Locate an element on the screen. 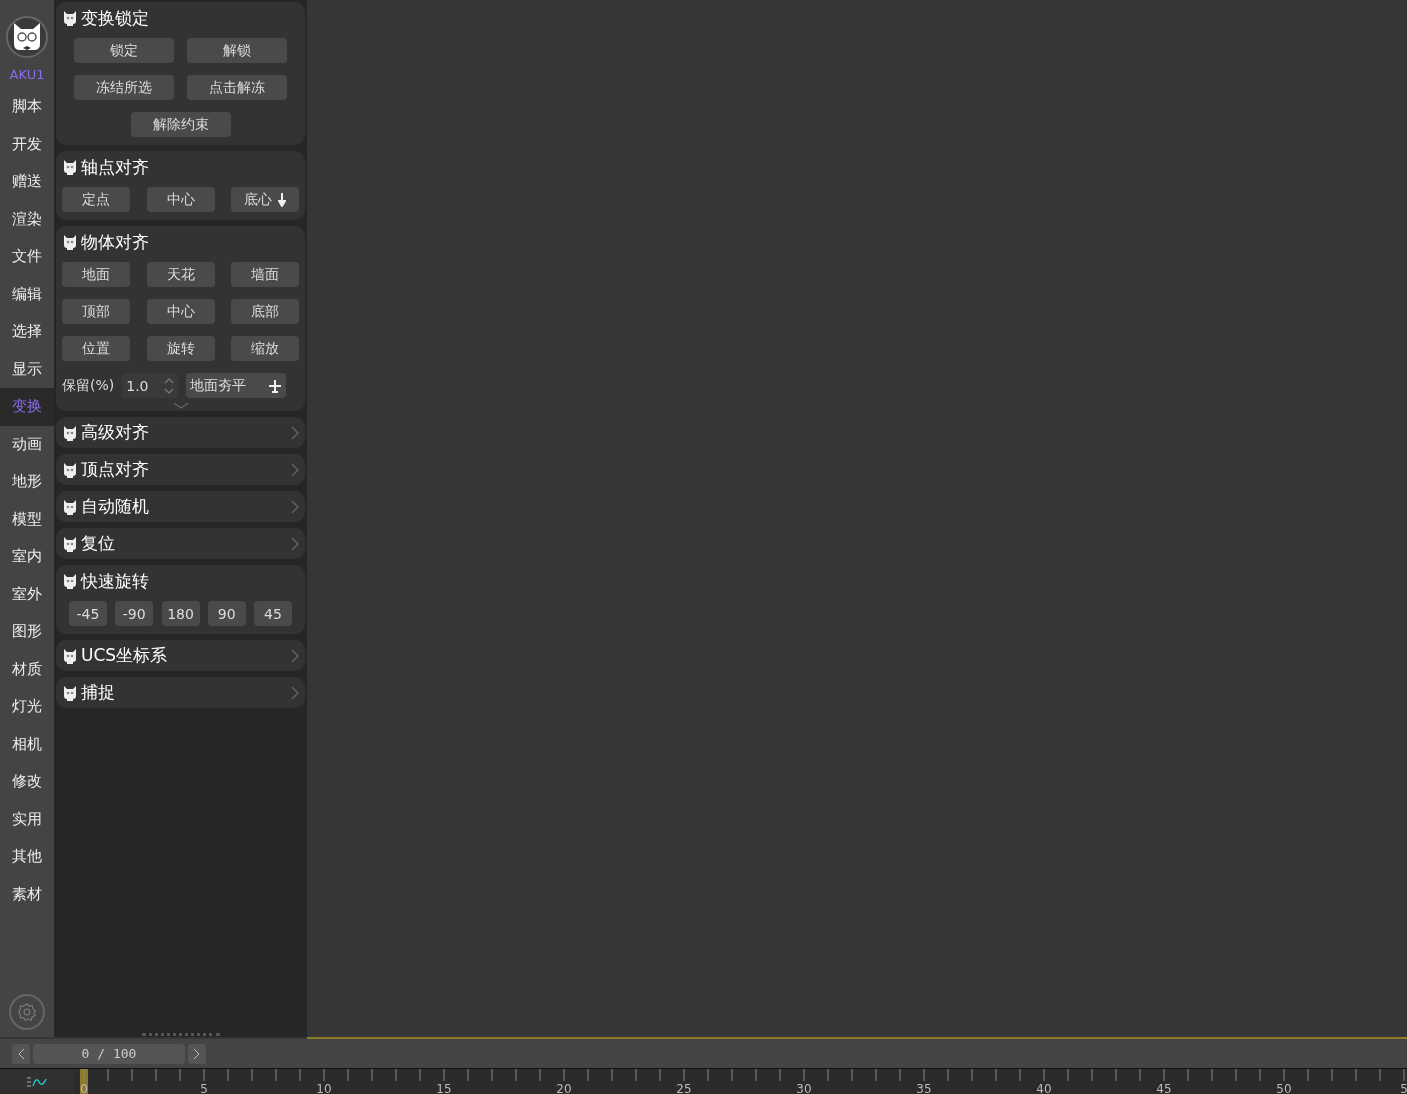 This screenshot has width=1407, height=1094. section-title: UCS坐标系 is located at coordinates (125, 655).